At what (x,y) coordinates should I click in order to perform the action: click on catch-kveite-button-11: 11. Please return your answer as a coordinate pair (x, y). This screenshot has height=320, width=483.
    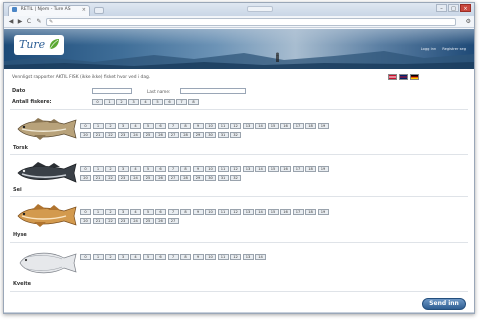
    Looking at the image, I should click on (223, 257).